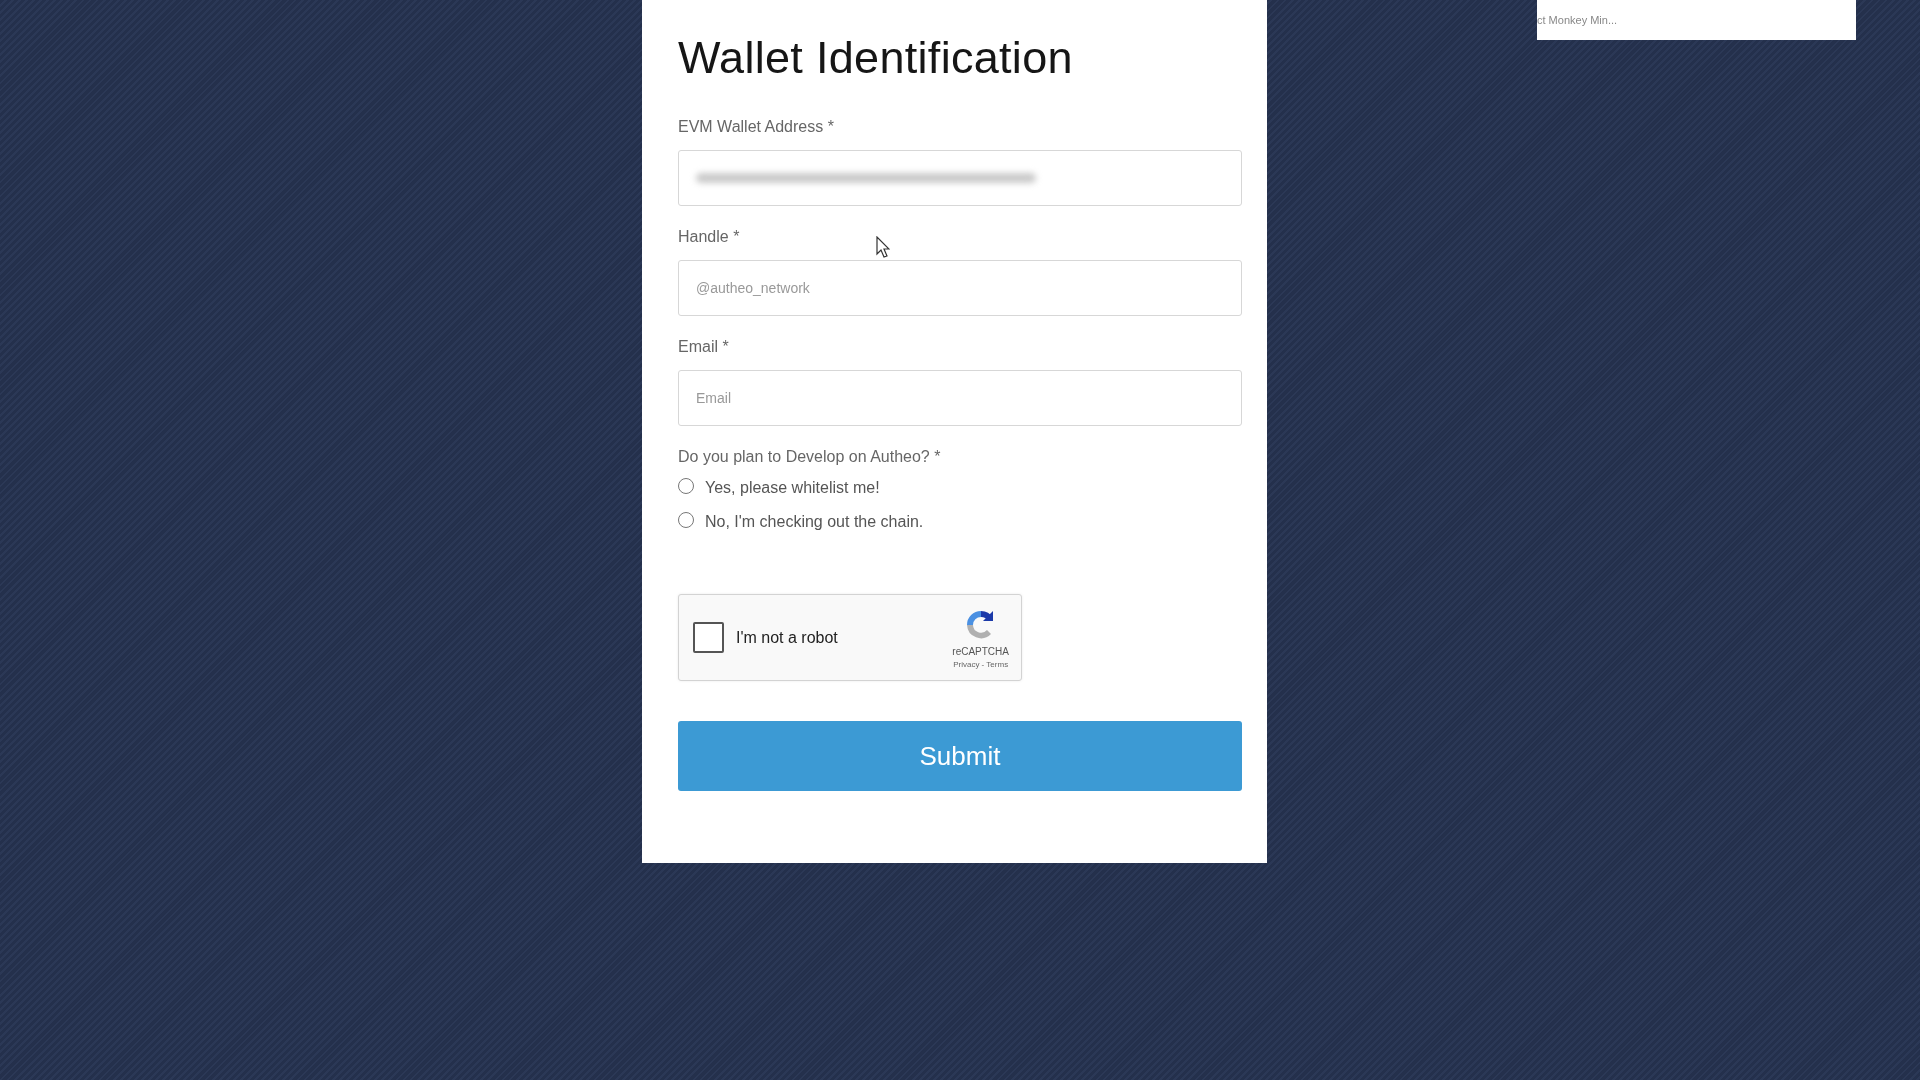 Image resolution: width=1920 pixels, height=1080 pixels. I want to click on input-field: Email, so click(960, 398).